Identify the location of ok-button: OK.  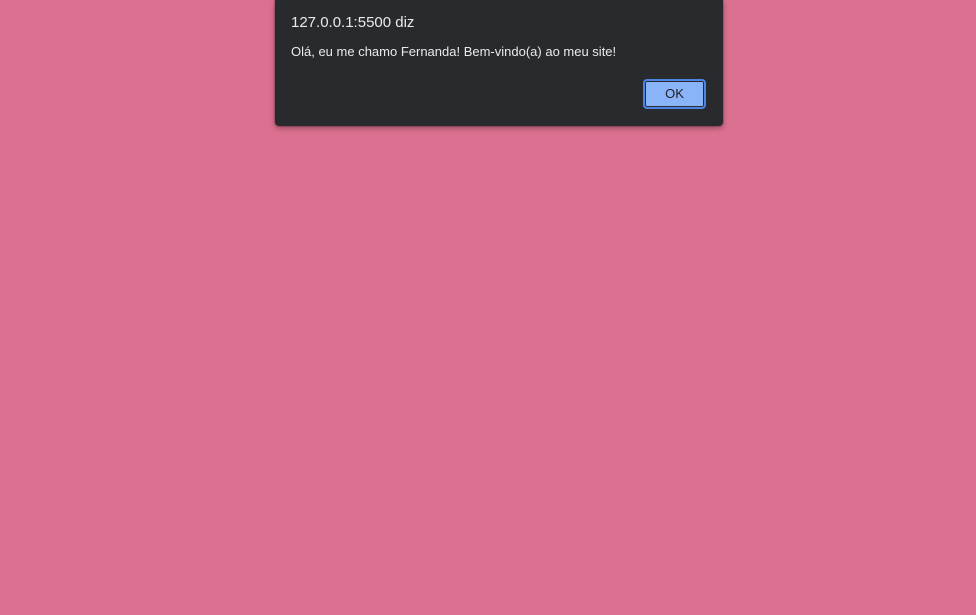
(674, 94).